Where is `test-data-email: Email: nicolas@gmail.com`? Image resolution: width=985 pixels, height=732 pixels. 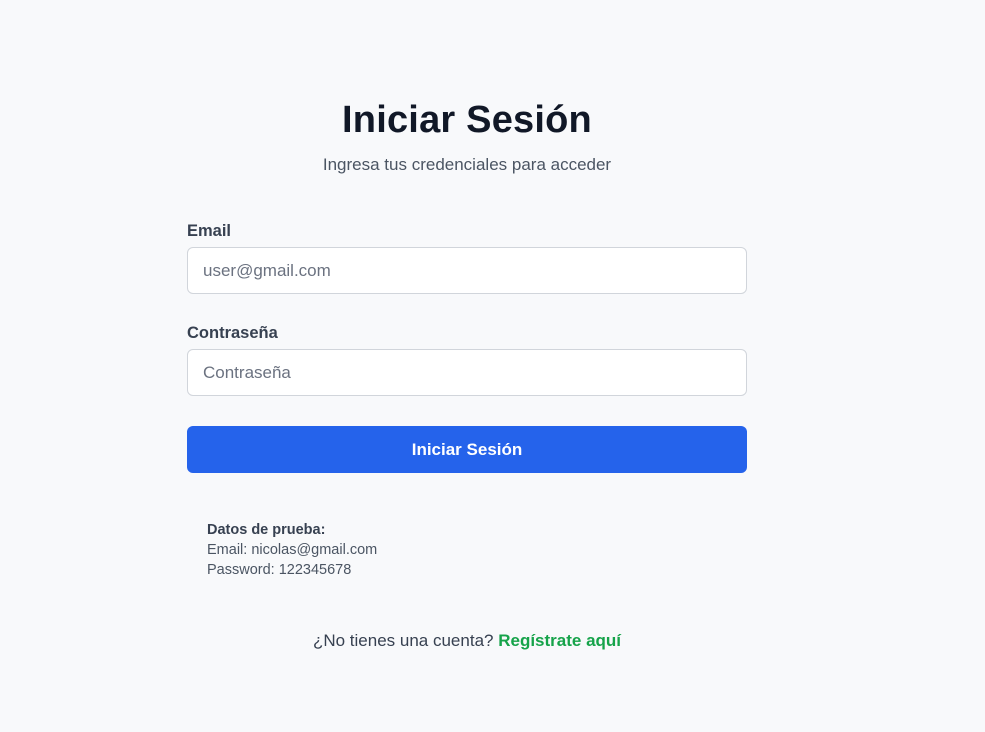
test-data-email: Email: nicolas@gmail.com is located at coordinates (292, 550).